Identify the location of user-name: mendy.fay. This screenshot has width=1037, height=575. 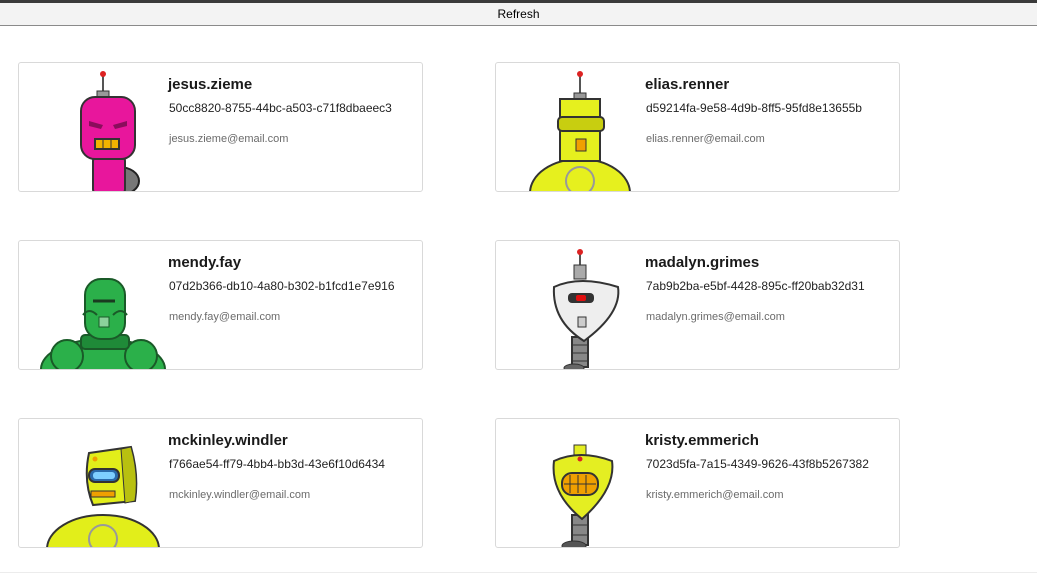
(205, 262).